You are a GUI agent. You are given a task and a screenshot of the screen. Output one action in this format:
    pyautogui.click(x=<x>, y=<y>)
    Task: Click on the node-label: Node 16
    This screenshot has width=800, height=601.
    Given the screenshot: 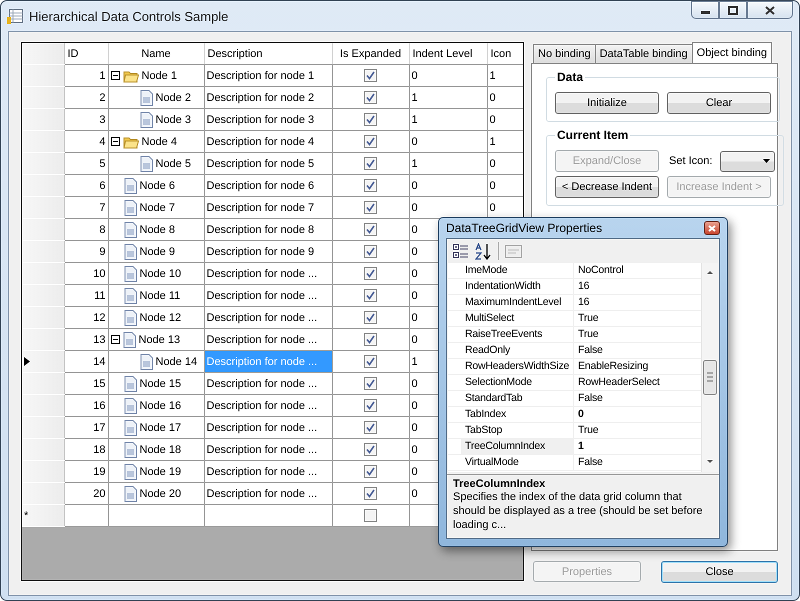 What is the action you would take?
    pyautogui.click(x=161, y=406)
    